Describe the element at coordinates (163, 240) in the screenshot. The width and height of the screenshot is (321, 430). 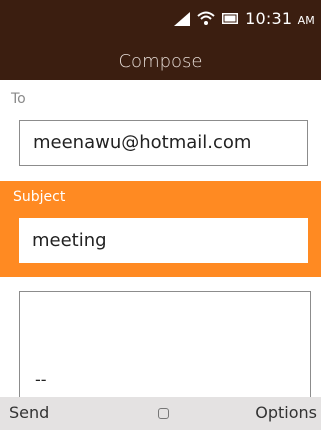
I see `subject-field: meeting` at that location.